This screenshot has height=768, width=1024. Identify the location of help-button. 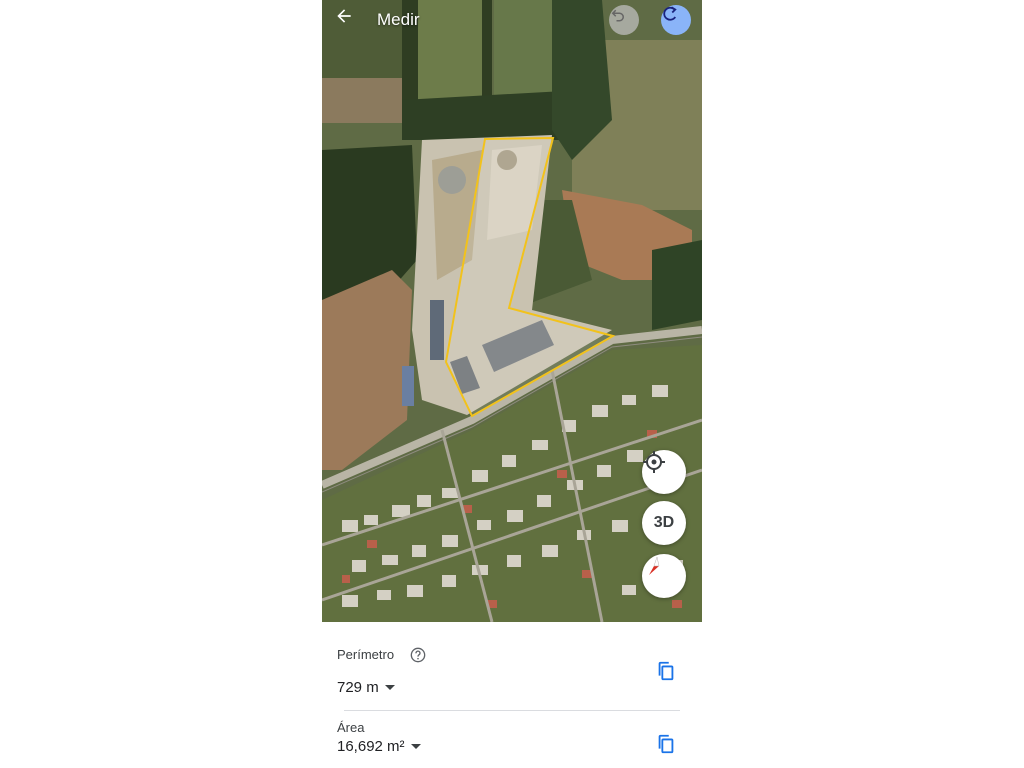
(418, 657).